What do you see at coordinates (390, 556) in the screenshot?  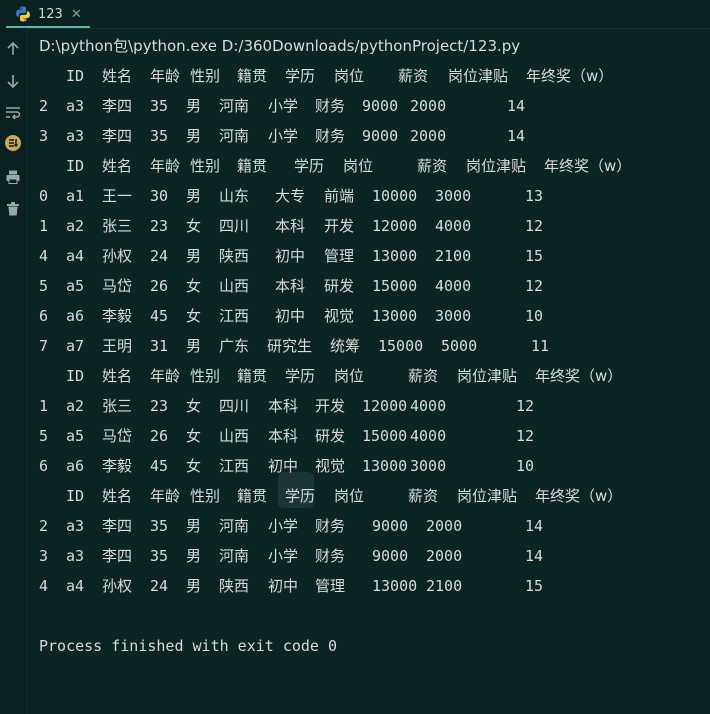 I see `table-cell: 9000` at bounding box center [390, 556].